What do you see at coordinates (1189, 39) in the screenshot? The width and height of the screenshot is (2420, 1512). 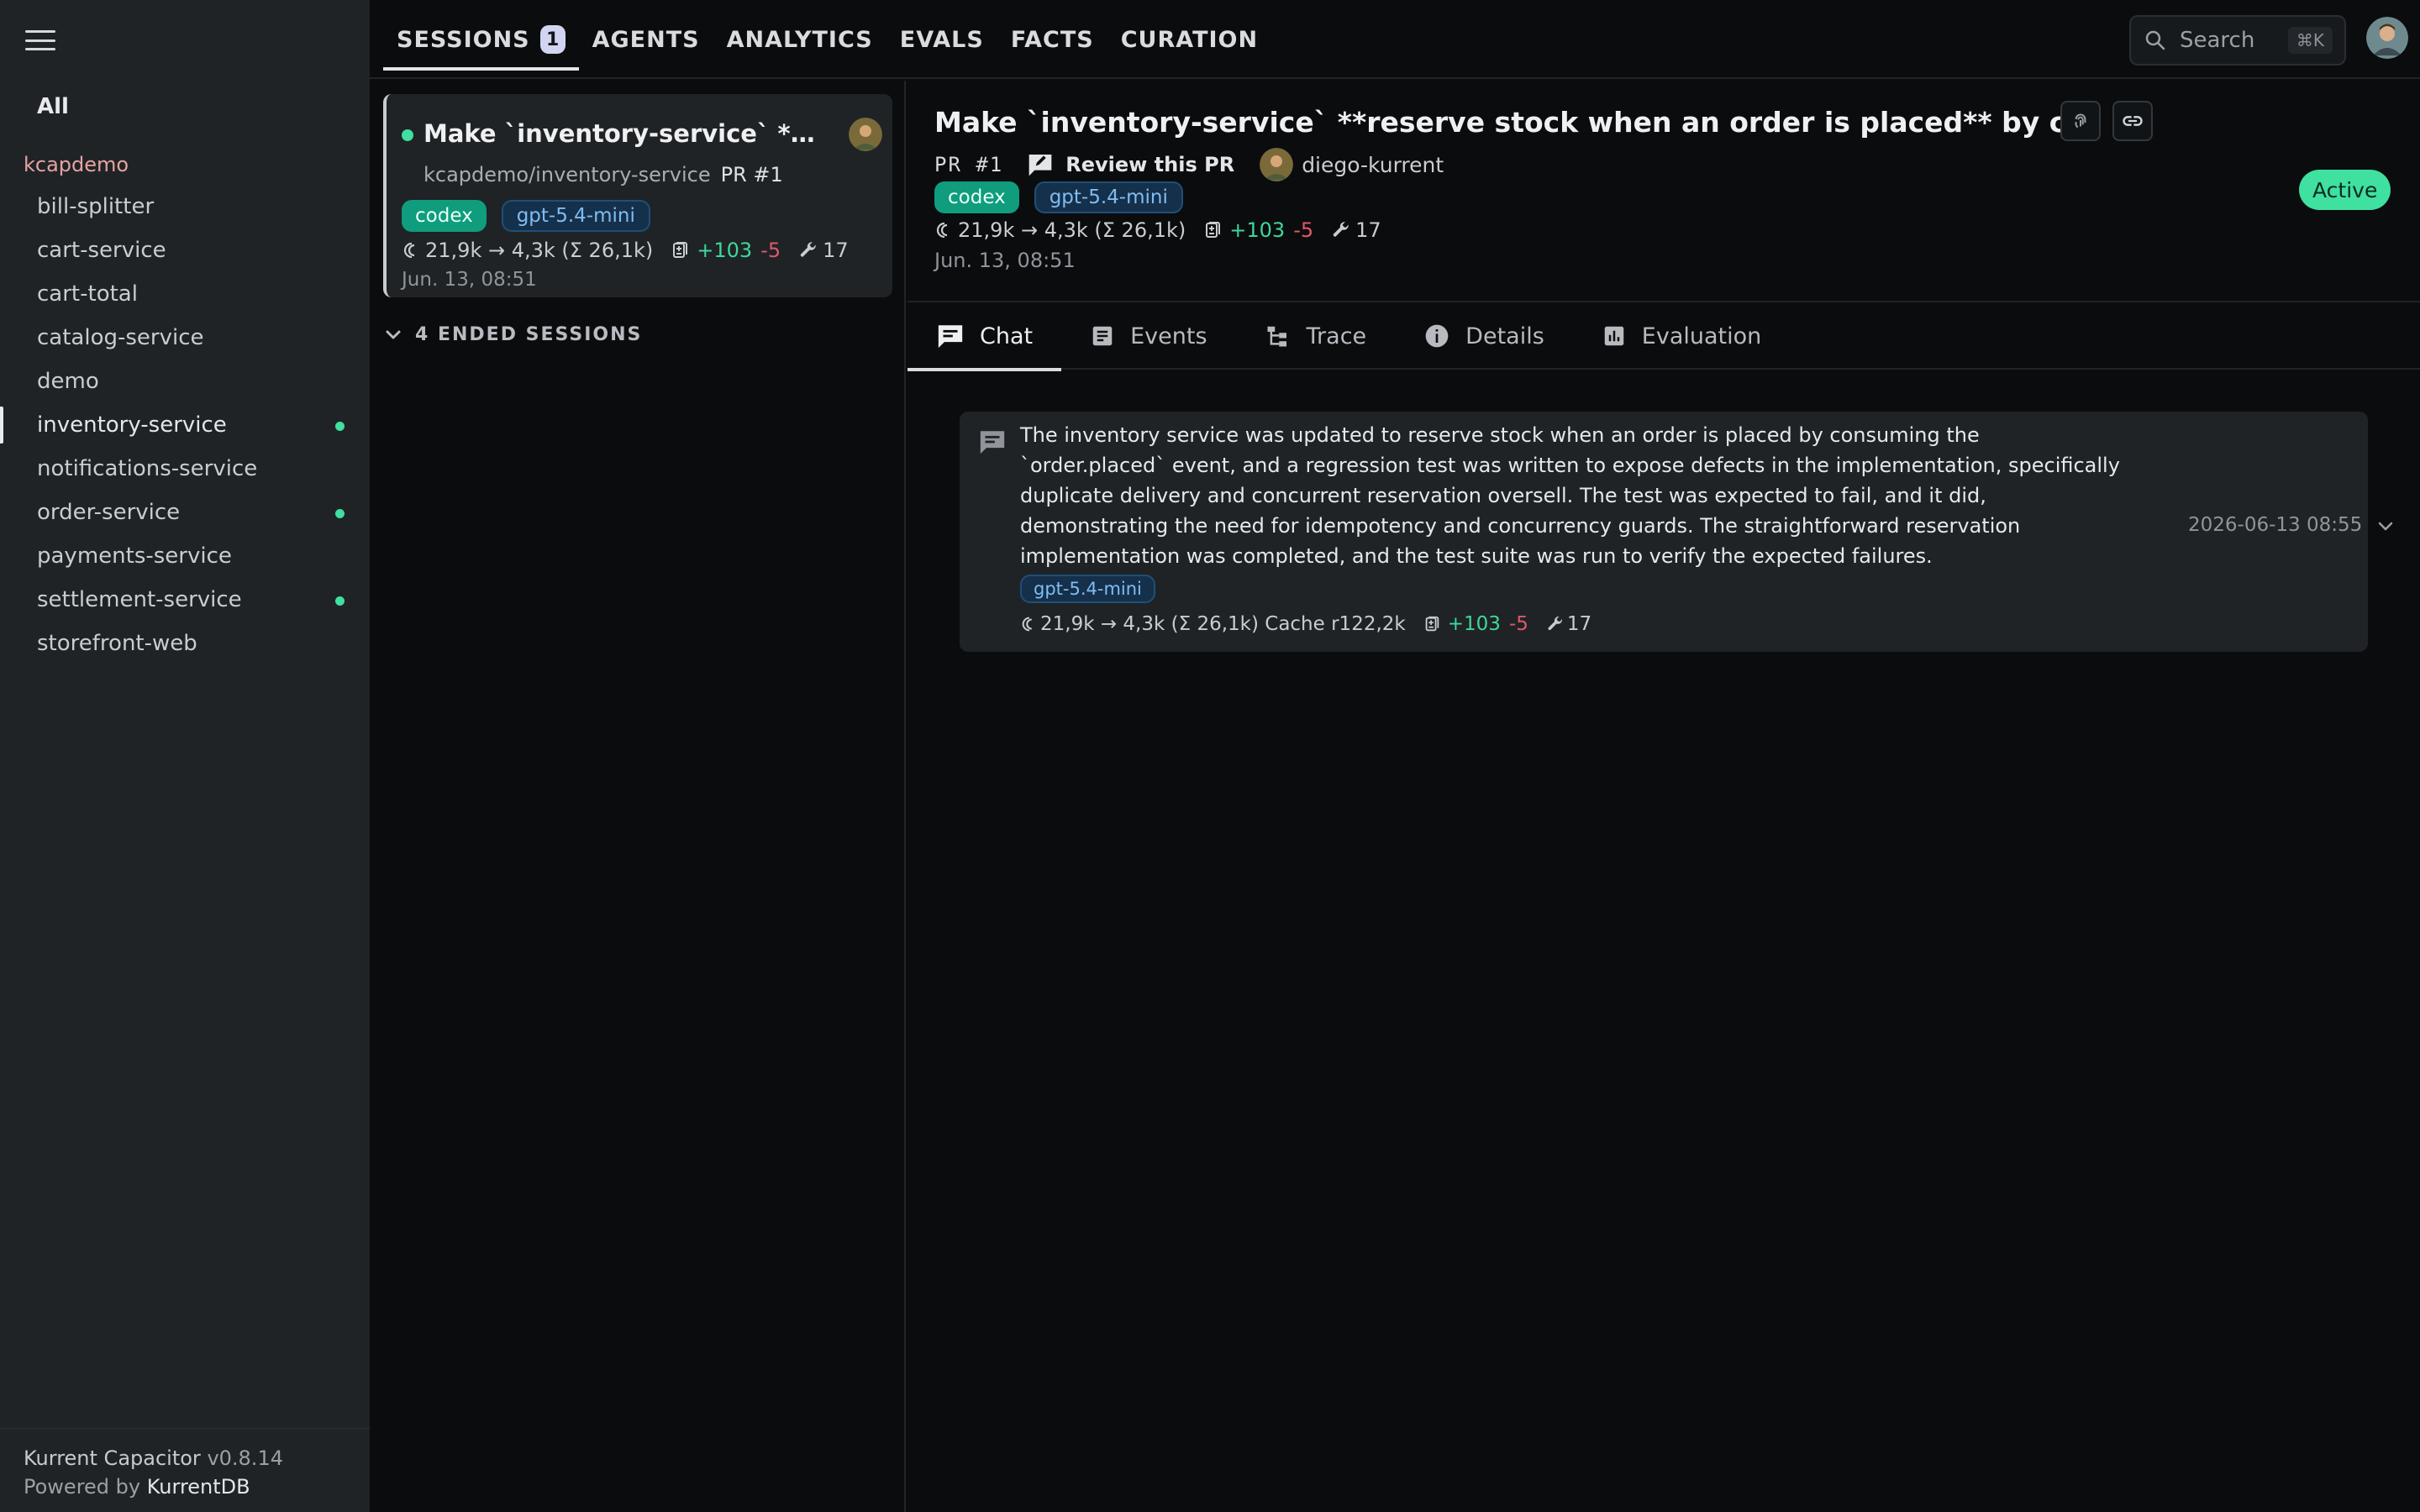 I see `tab-curation: CURATION` at bounding box center [1189, 39].